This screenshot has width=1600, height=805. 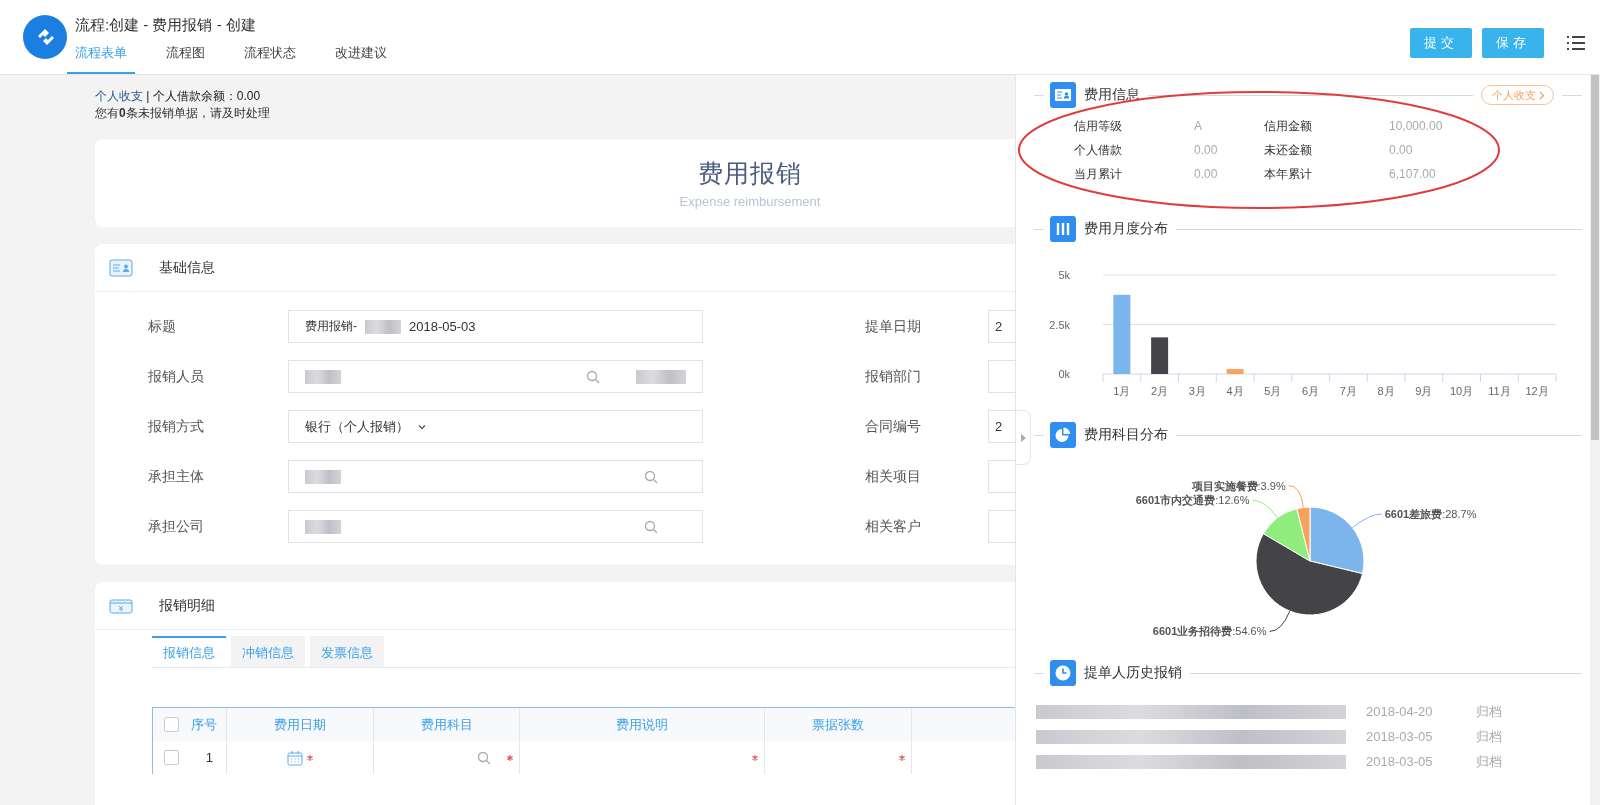 What do you see at coordinates (270, 59) in the screenshot?
I see `tab: 流程状态` at bounding box center [270, 59].